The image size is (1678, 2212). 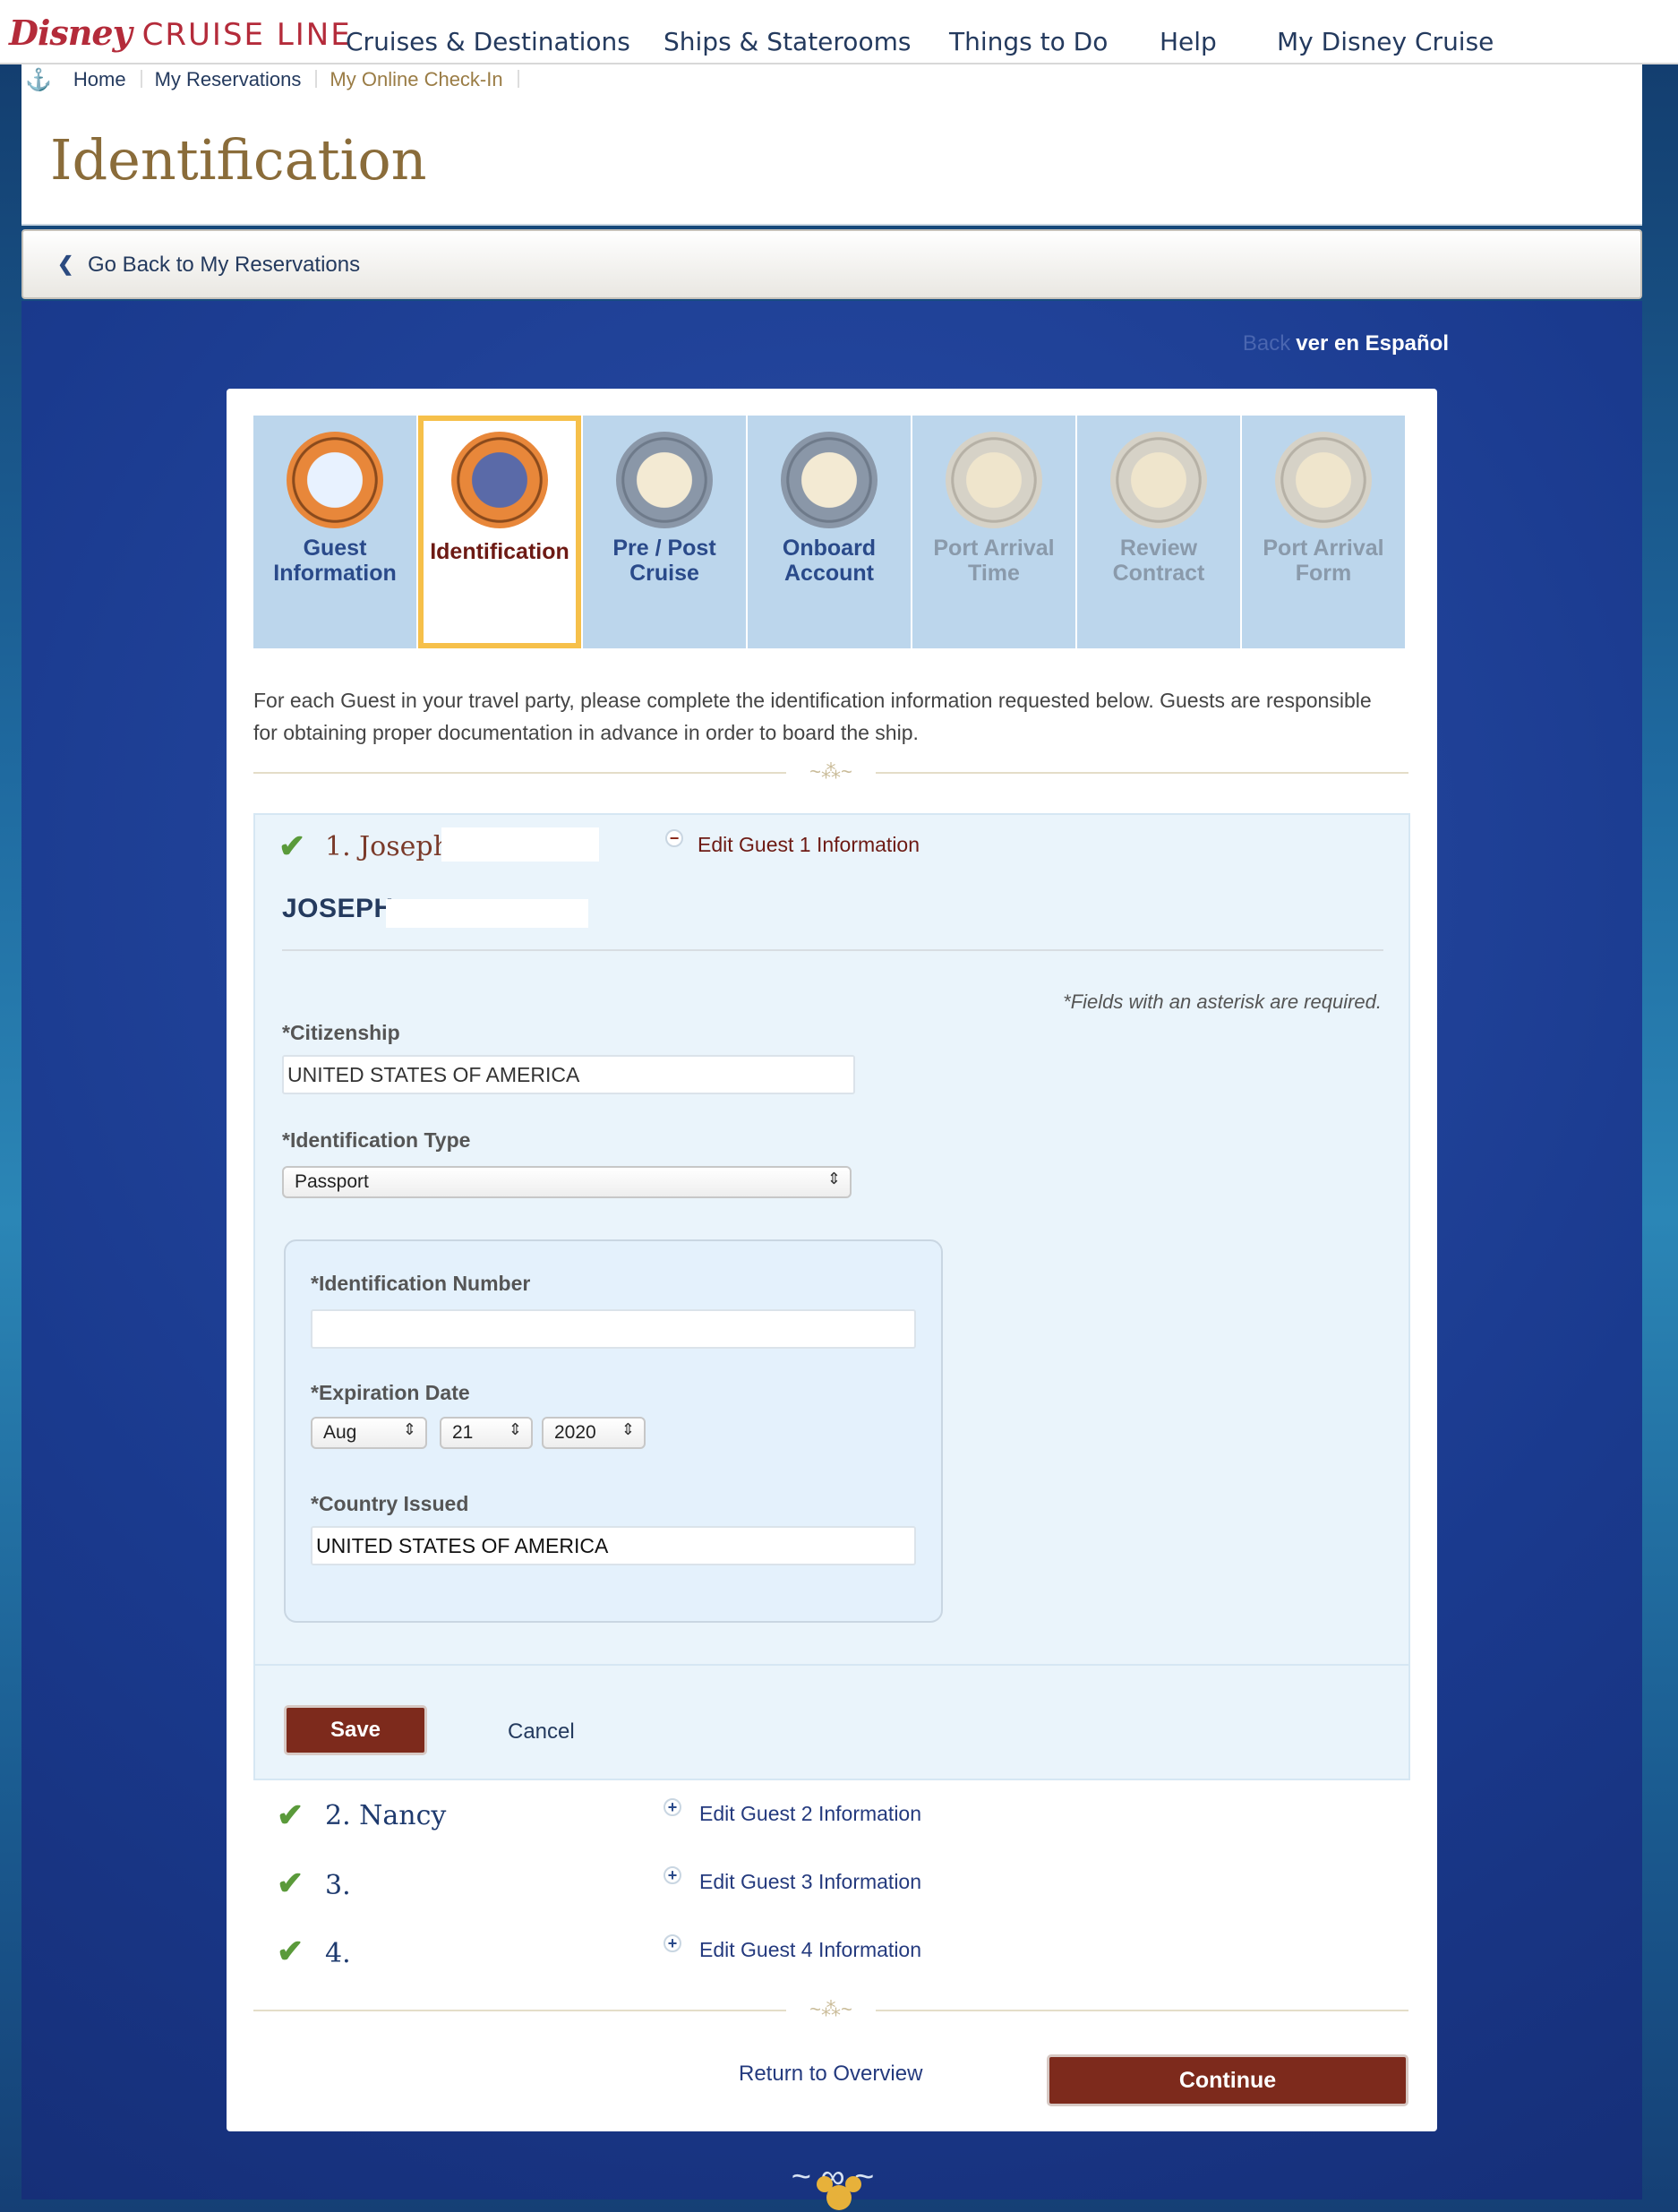 What do you see at coordinates (1158, 561) in the screenshot?
I see `step-label: Review Contract` at bounding box center [1158, 561].